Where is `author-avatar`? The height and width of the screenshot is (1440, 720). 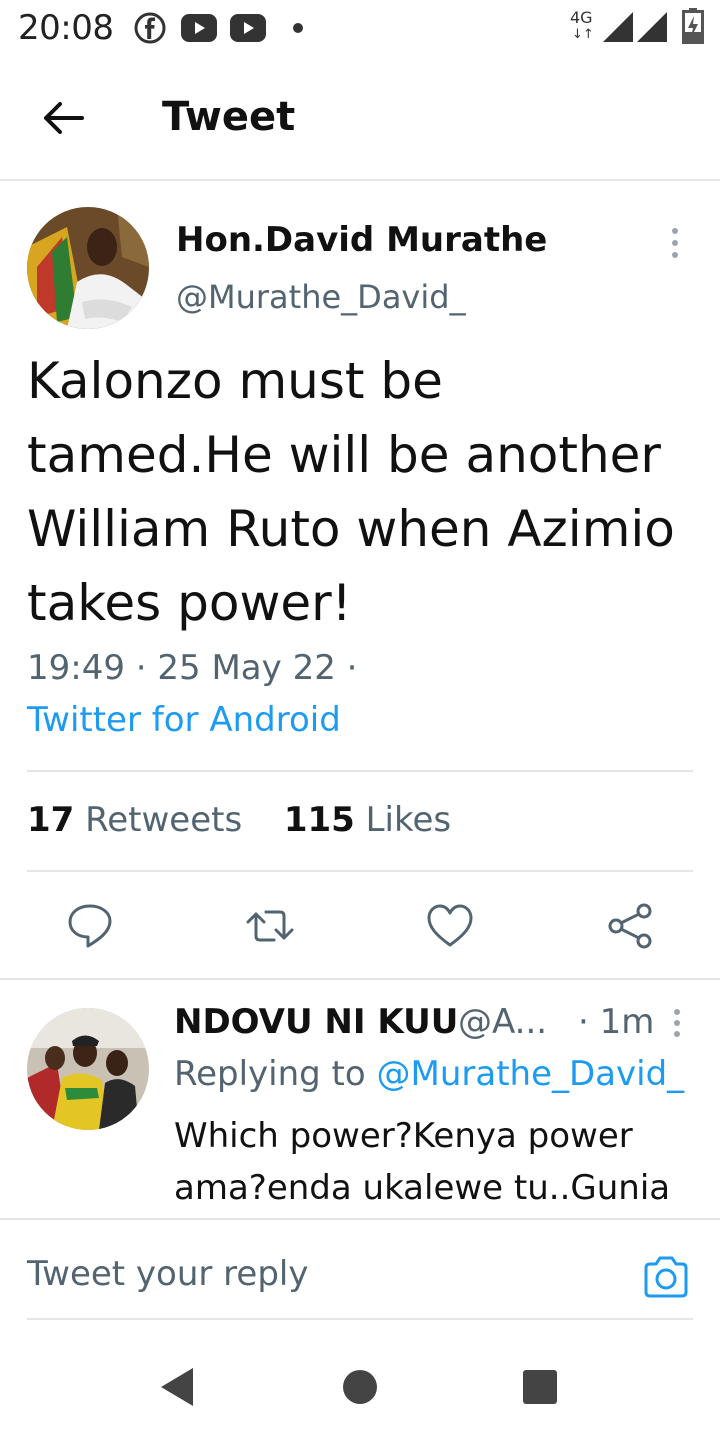 author-avatar is located at coordinates (88, 268).